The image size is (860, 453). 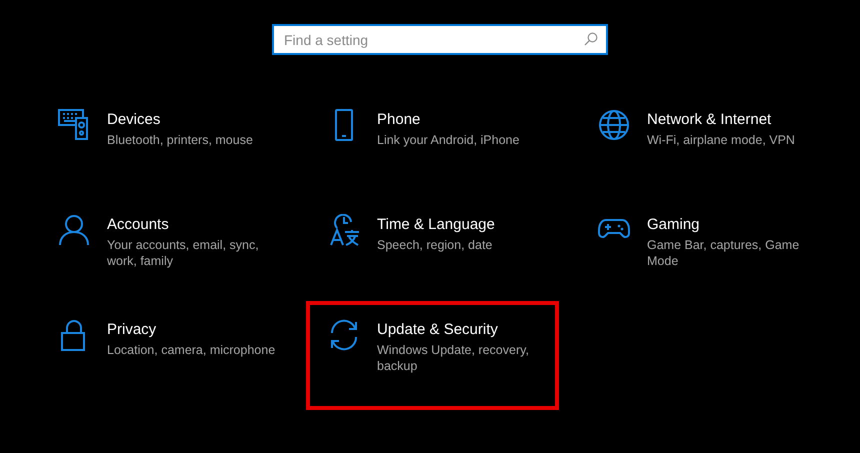 What do you see at coordinates (191, 350) in the screenshot?
I see `category-description: Location, camera, microphone` at bounding box center [191, 350].